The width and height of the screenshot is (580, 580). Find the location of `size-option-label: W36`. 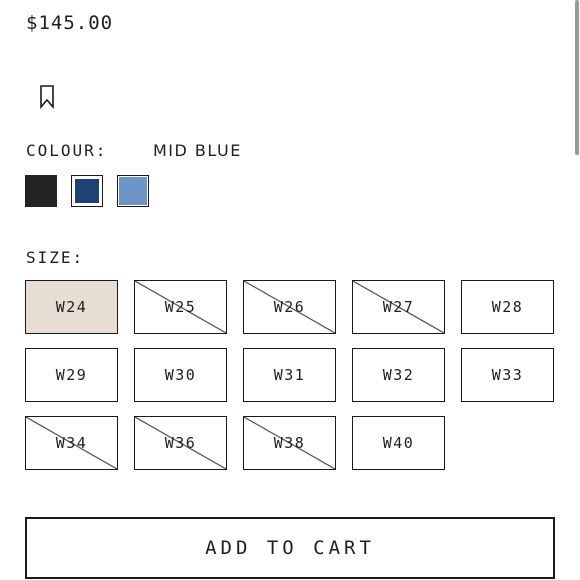

size-option-label: W36 is located at coordinates (180, 443).